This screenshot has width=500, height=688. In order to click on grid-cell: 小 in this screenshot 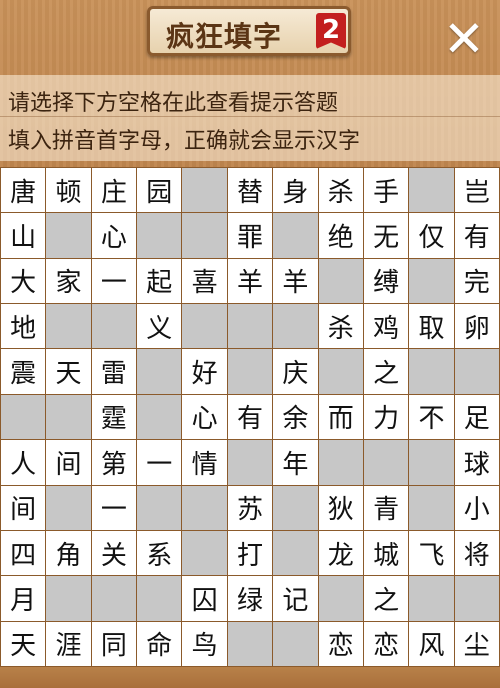, I will do `click(476, 507)`.